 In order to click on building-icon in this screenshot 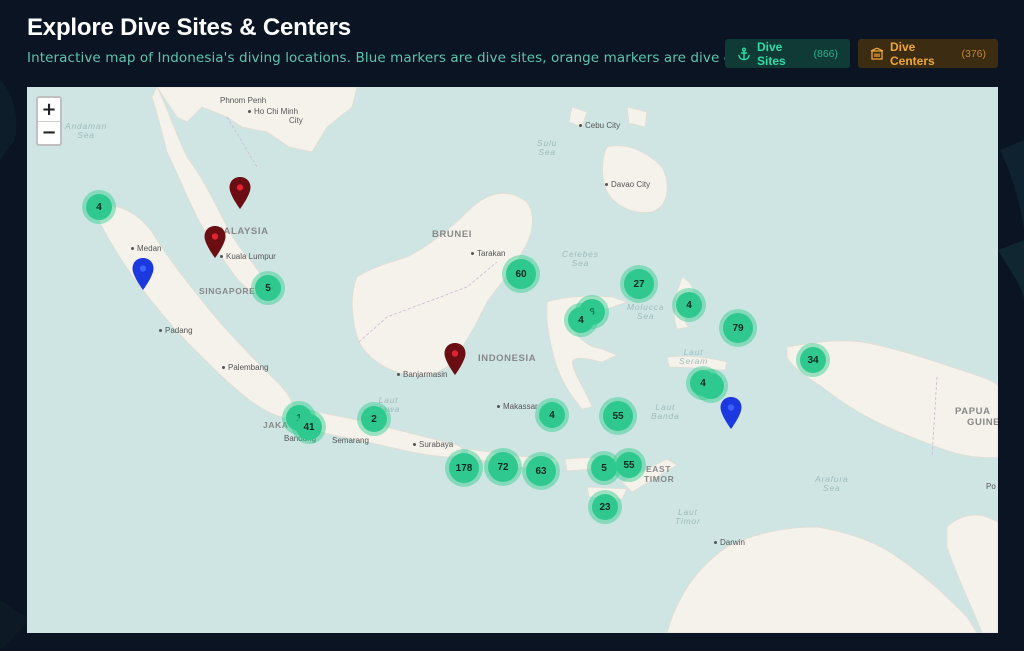, I will do `click(877, 53)`.